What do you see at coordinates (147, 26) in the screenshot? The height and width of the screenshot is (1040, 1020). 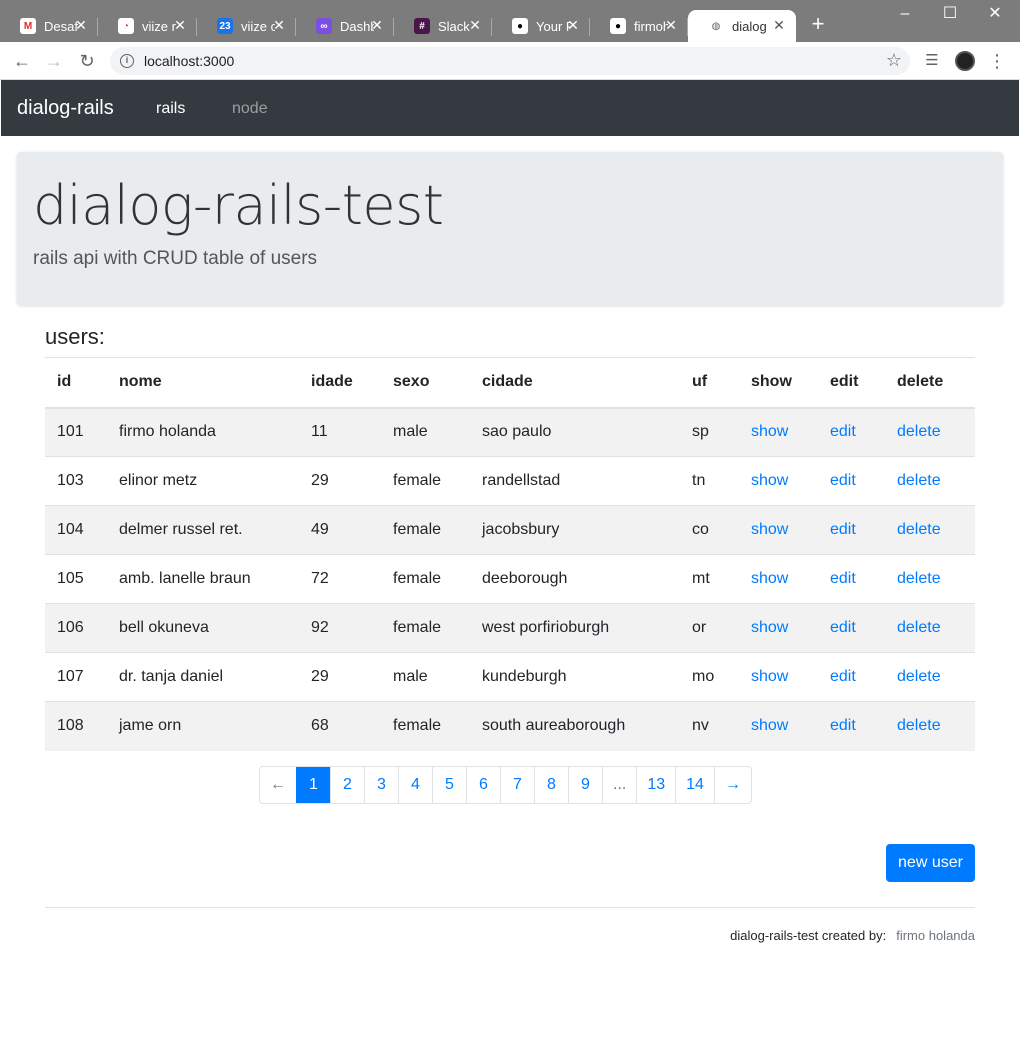 I see `browser-tab: ◔ viize re✕` at bounding box center [147, 26].